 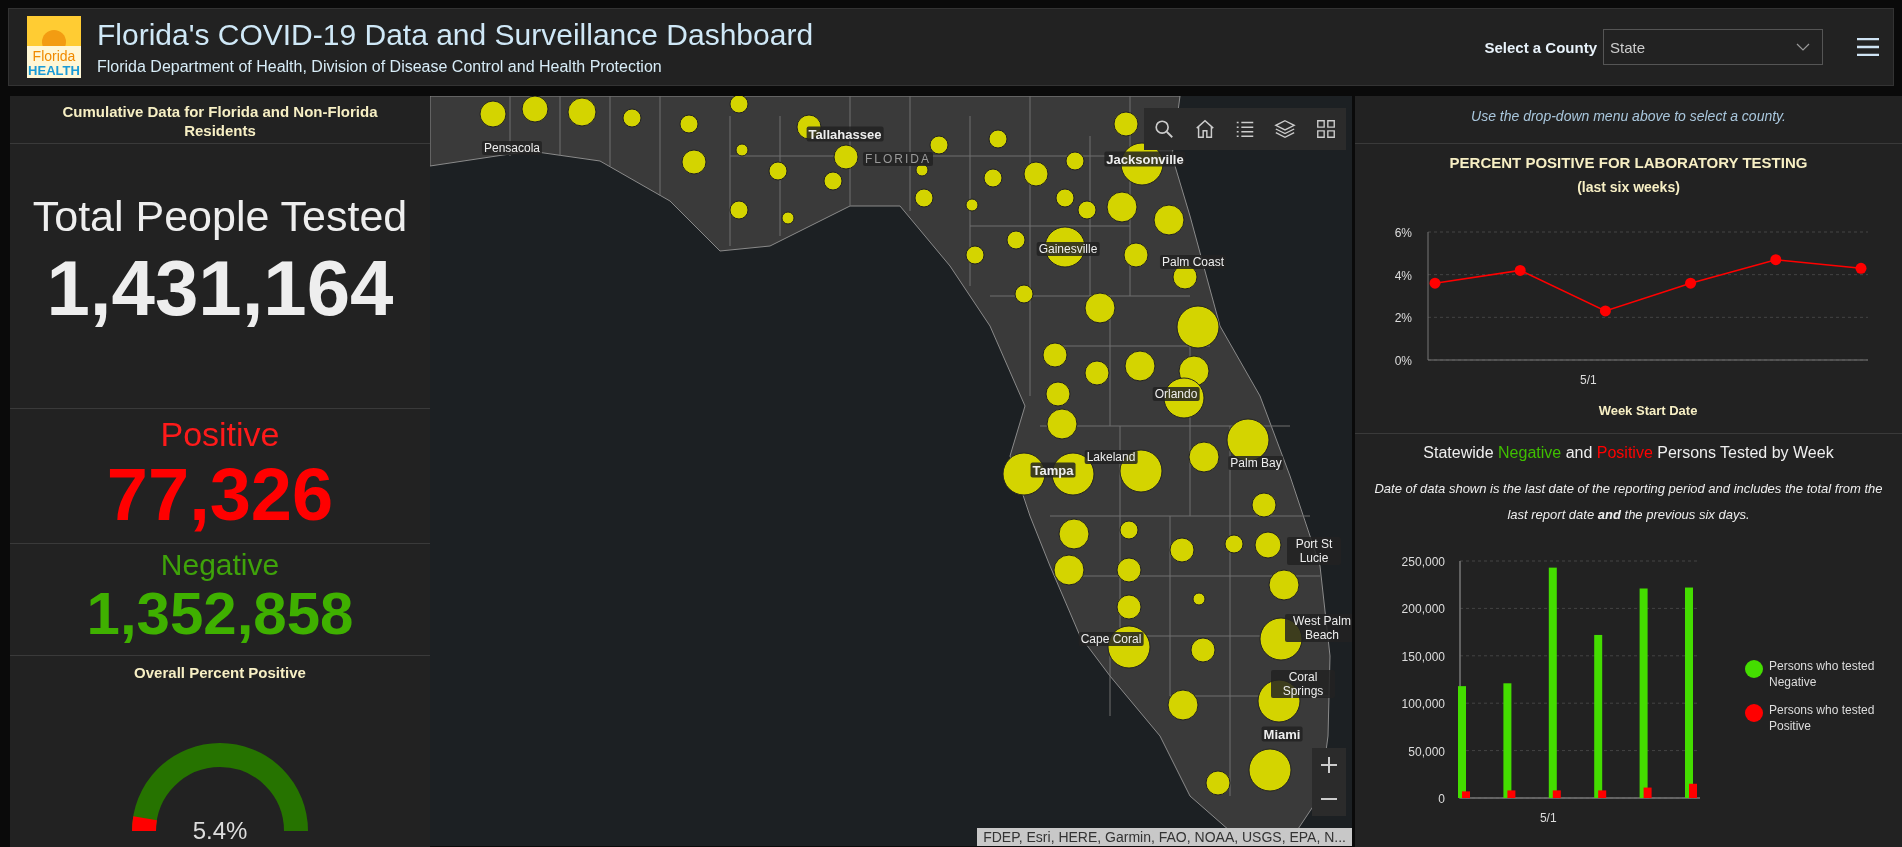 What do you see at coordinates (1204, 129) in the screenshot?
I see `home-icon` at bounding box center [1204, 129].